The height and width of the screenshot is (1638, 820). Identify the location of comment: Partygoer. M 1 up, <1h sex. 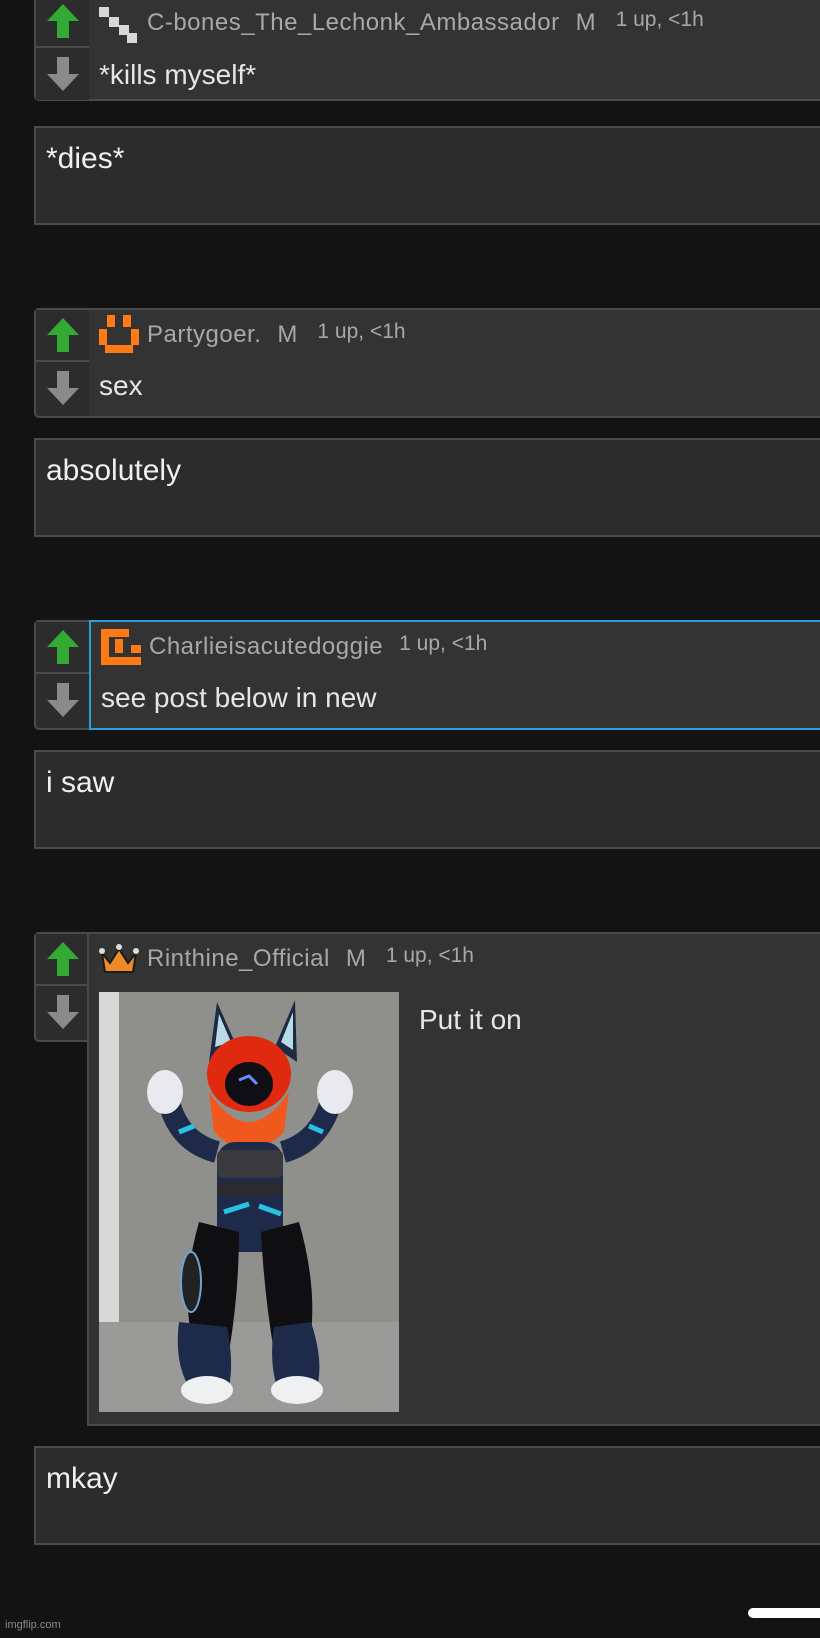
(427, 363).